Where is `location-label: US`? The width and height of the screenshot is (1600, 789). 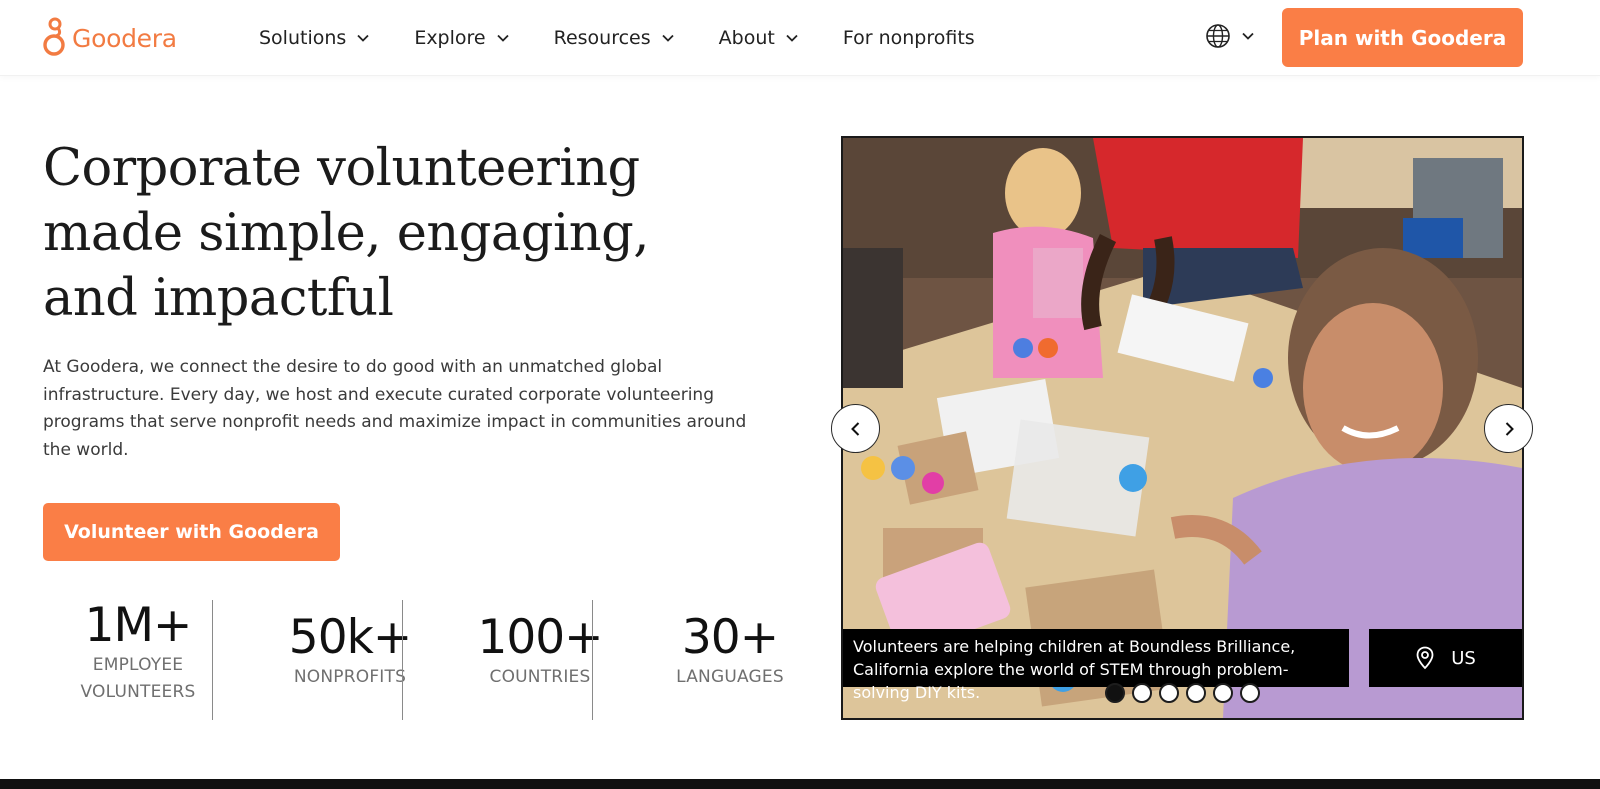
location-label: US is located at coordinates (1463, 658).